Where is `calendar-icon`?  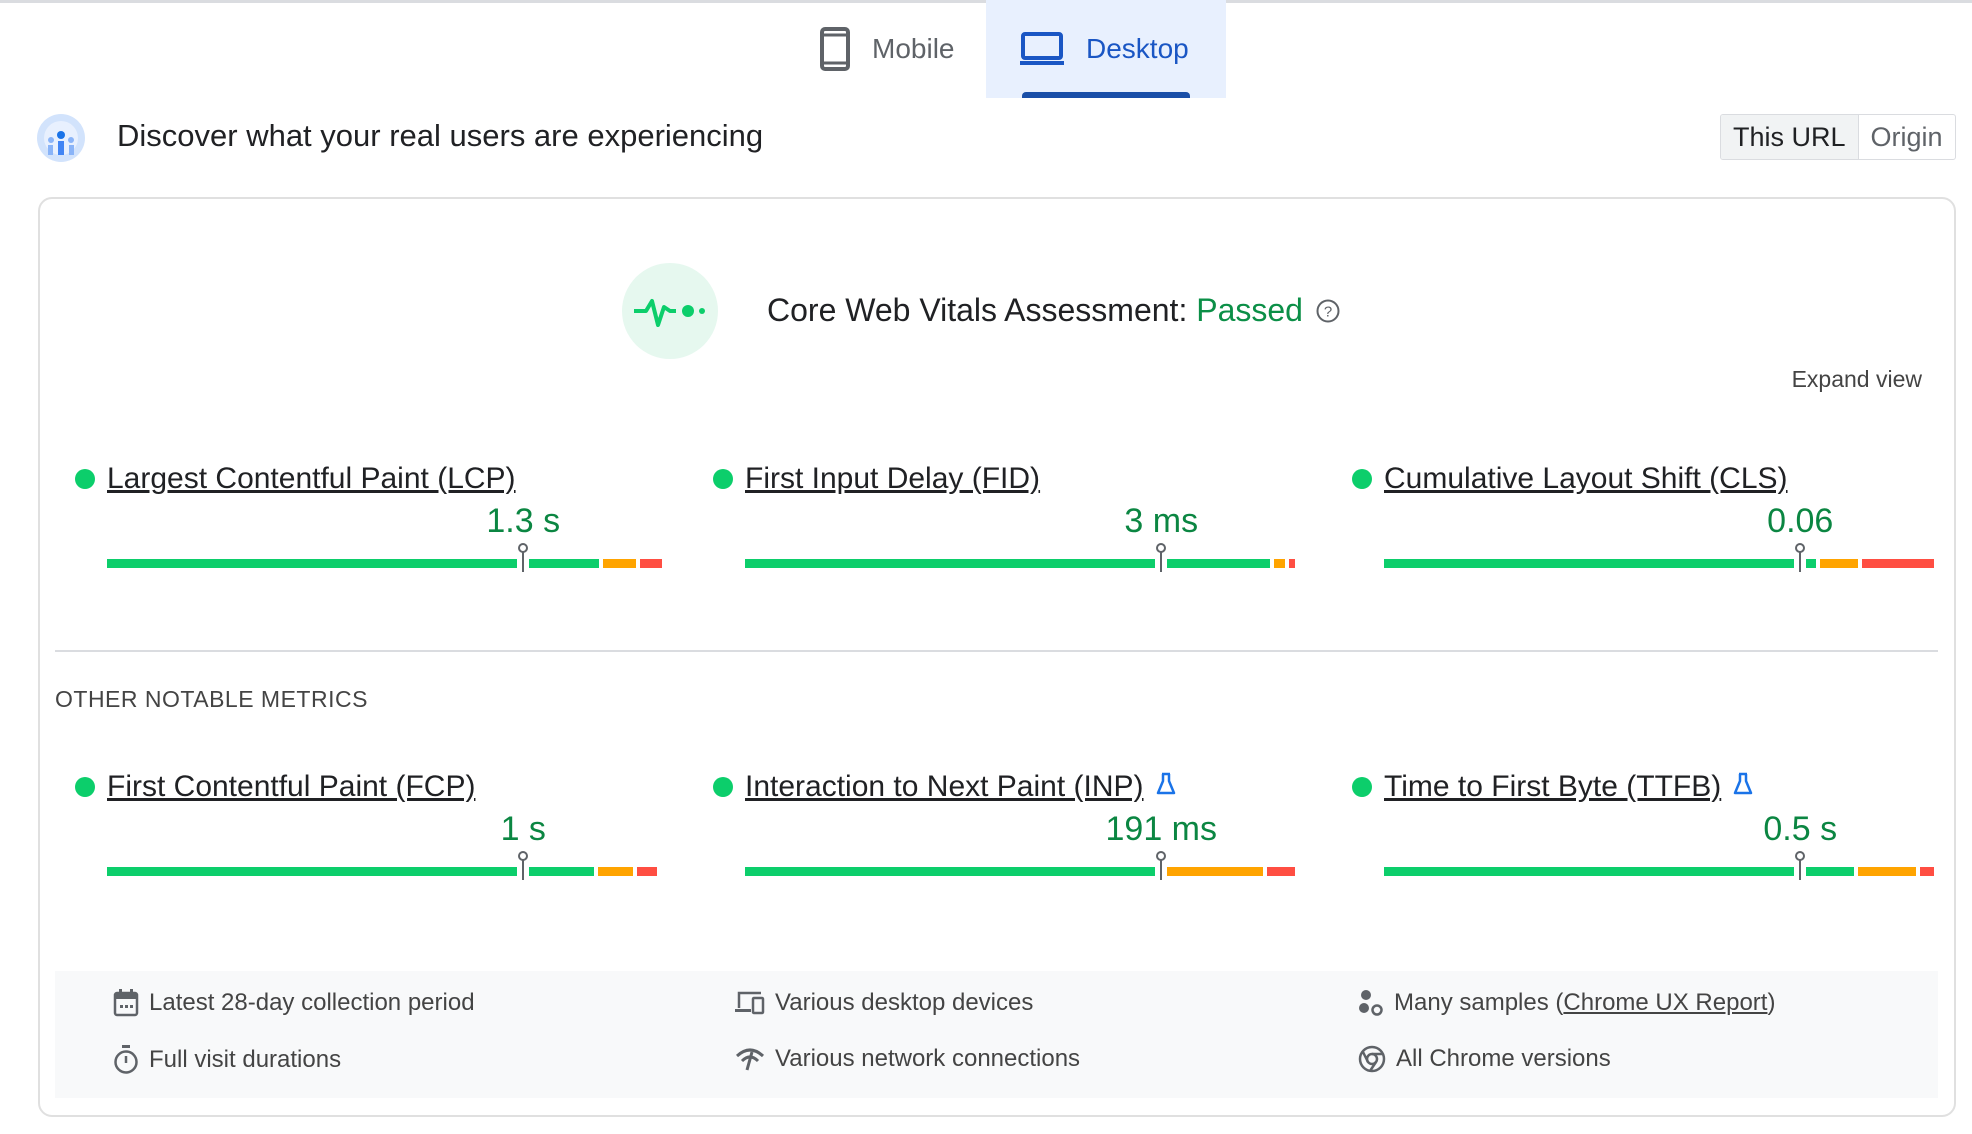
calendar-icon is located at coordinates (126, 1003).